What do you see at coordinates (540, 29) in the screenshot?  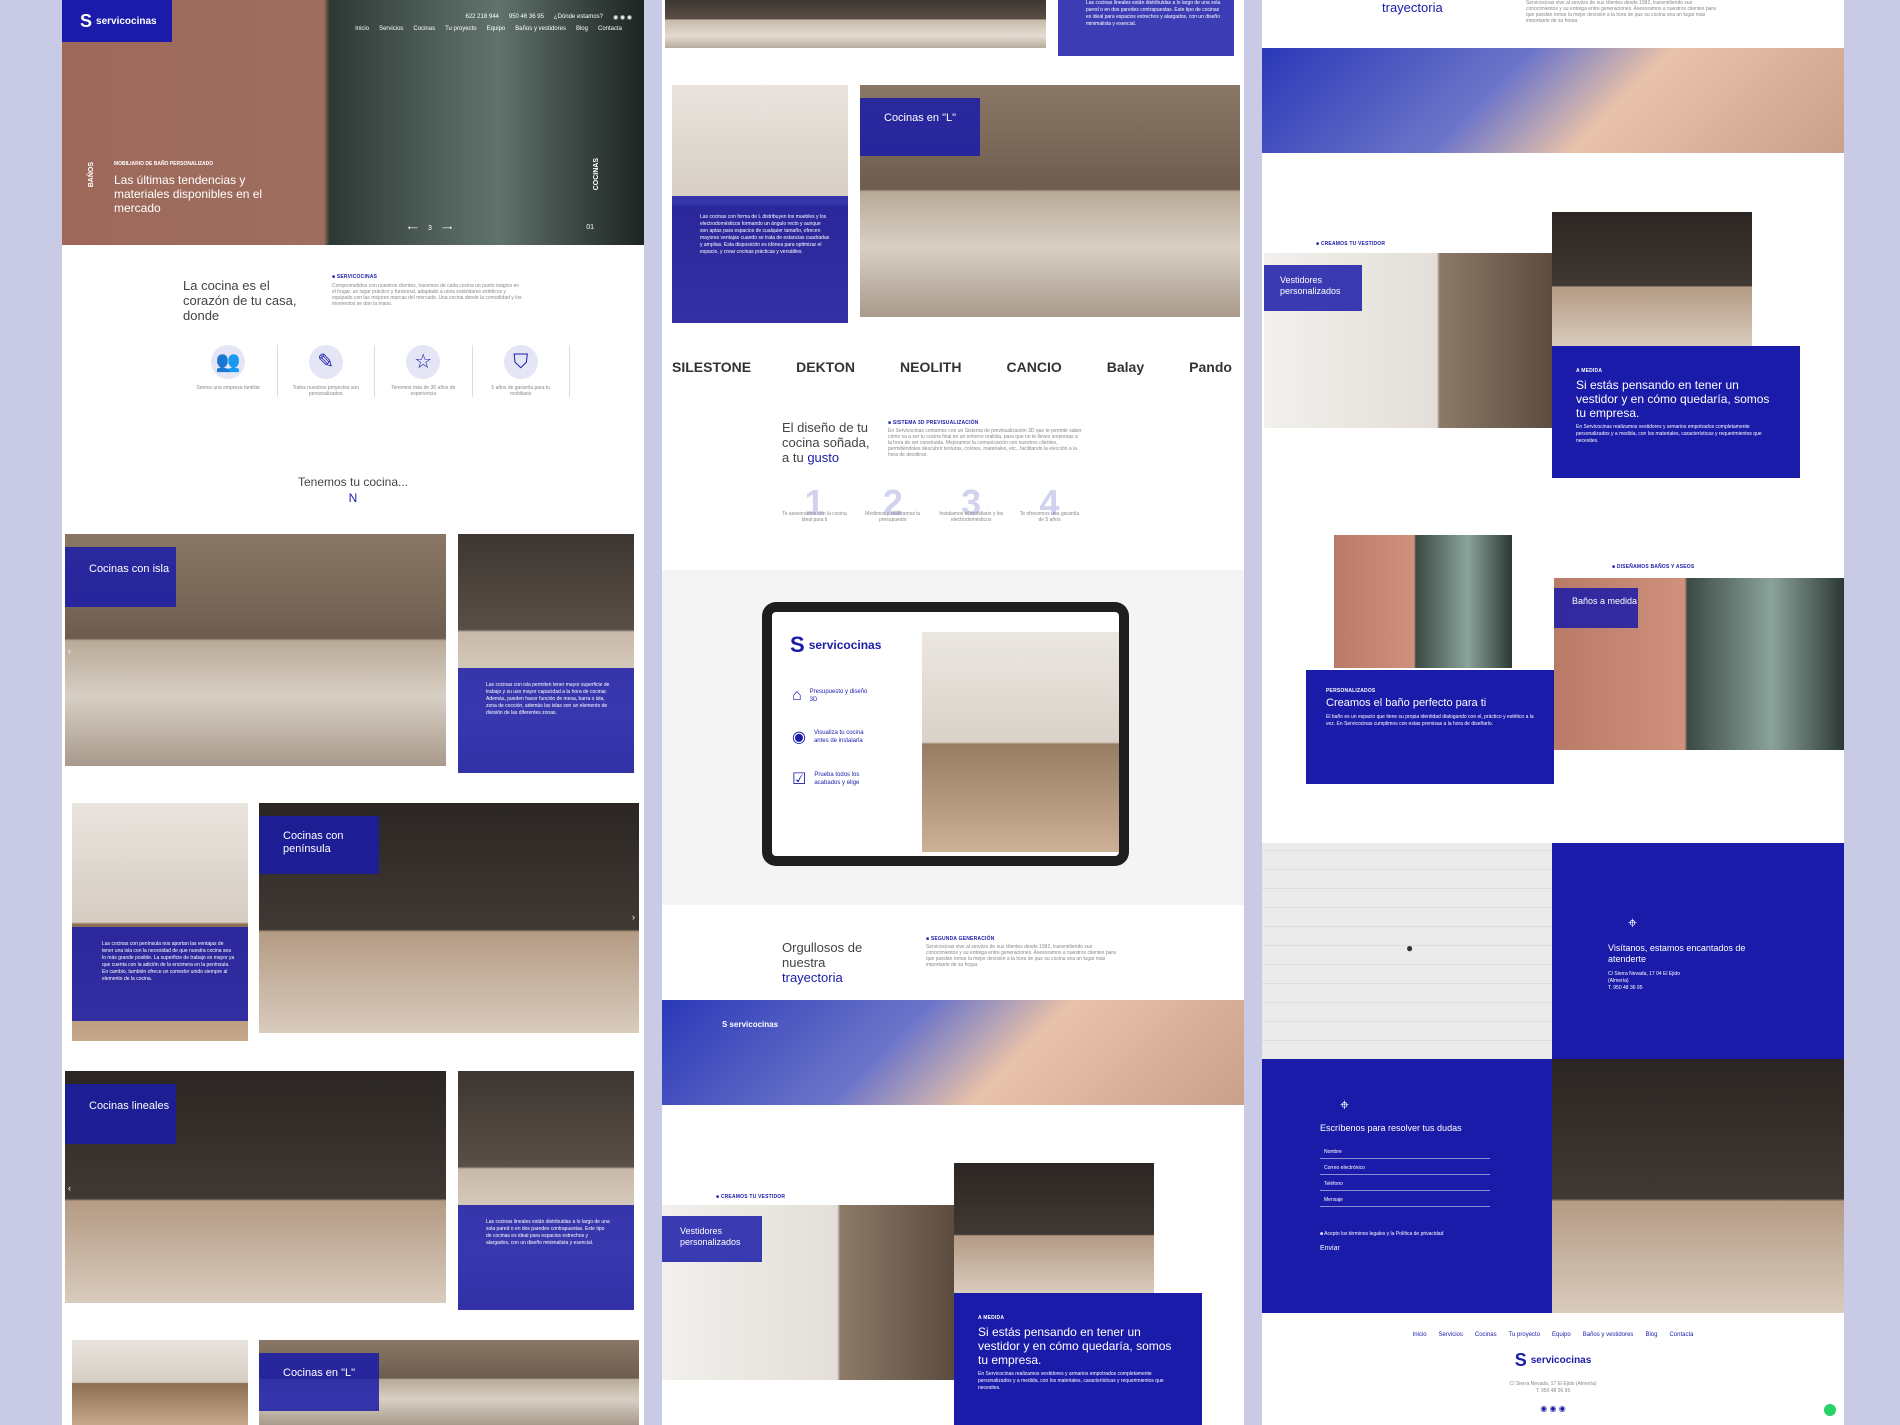 I see `nav-item: Baños y vestidores` at bounding box center [540, 29].